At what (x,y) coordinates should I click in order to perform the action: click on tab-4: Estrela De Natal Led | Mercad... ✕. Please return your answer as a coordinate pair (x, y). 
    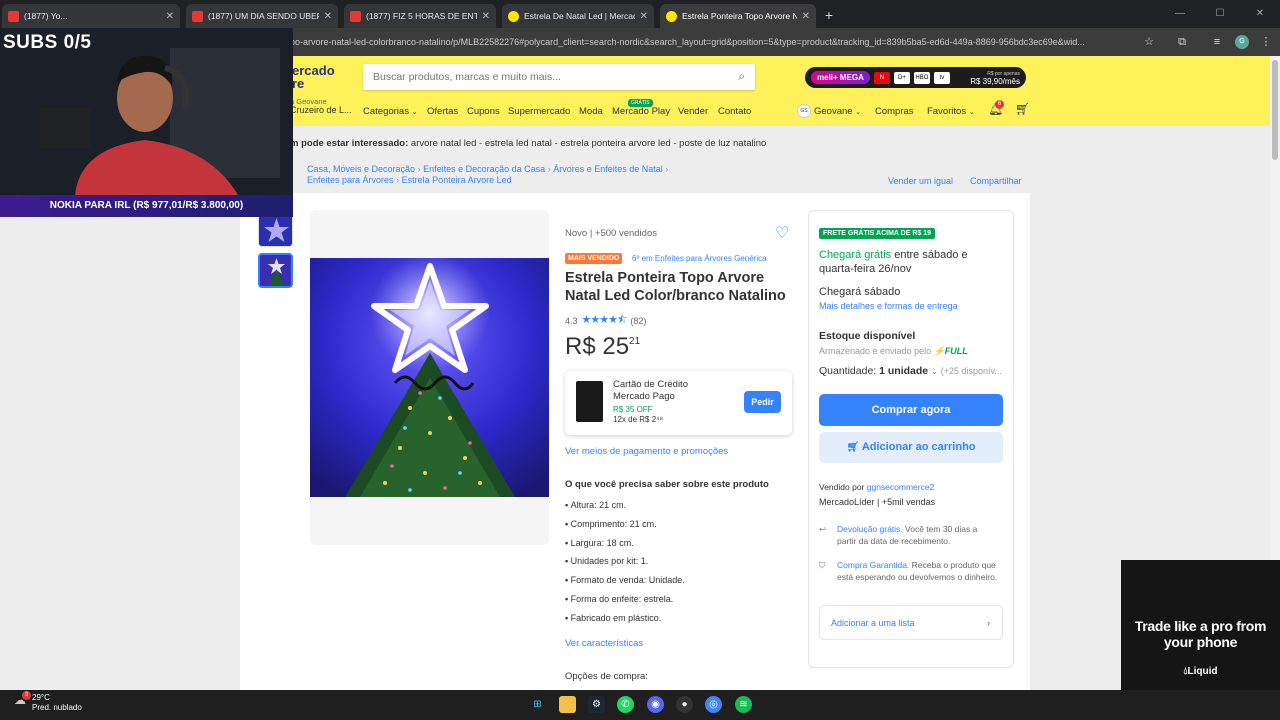
    Looking at the image, I should click on (578, 16).